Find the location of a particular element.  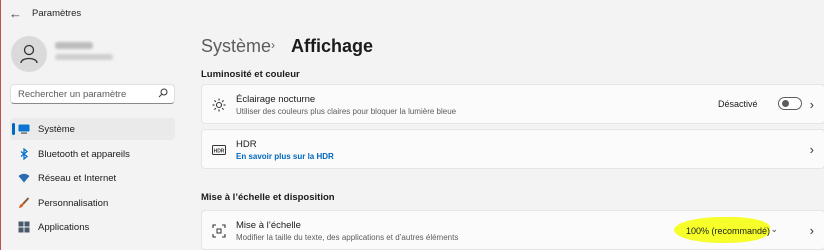

sidebar-item-label: Personnalisation is located at coordinates (73, 203).